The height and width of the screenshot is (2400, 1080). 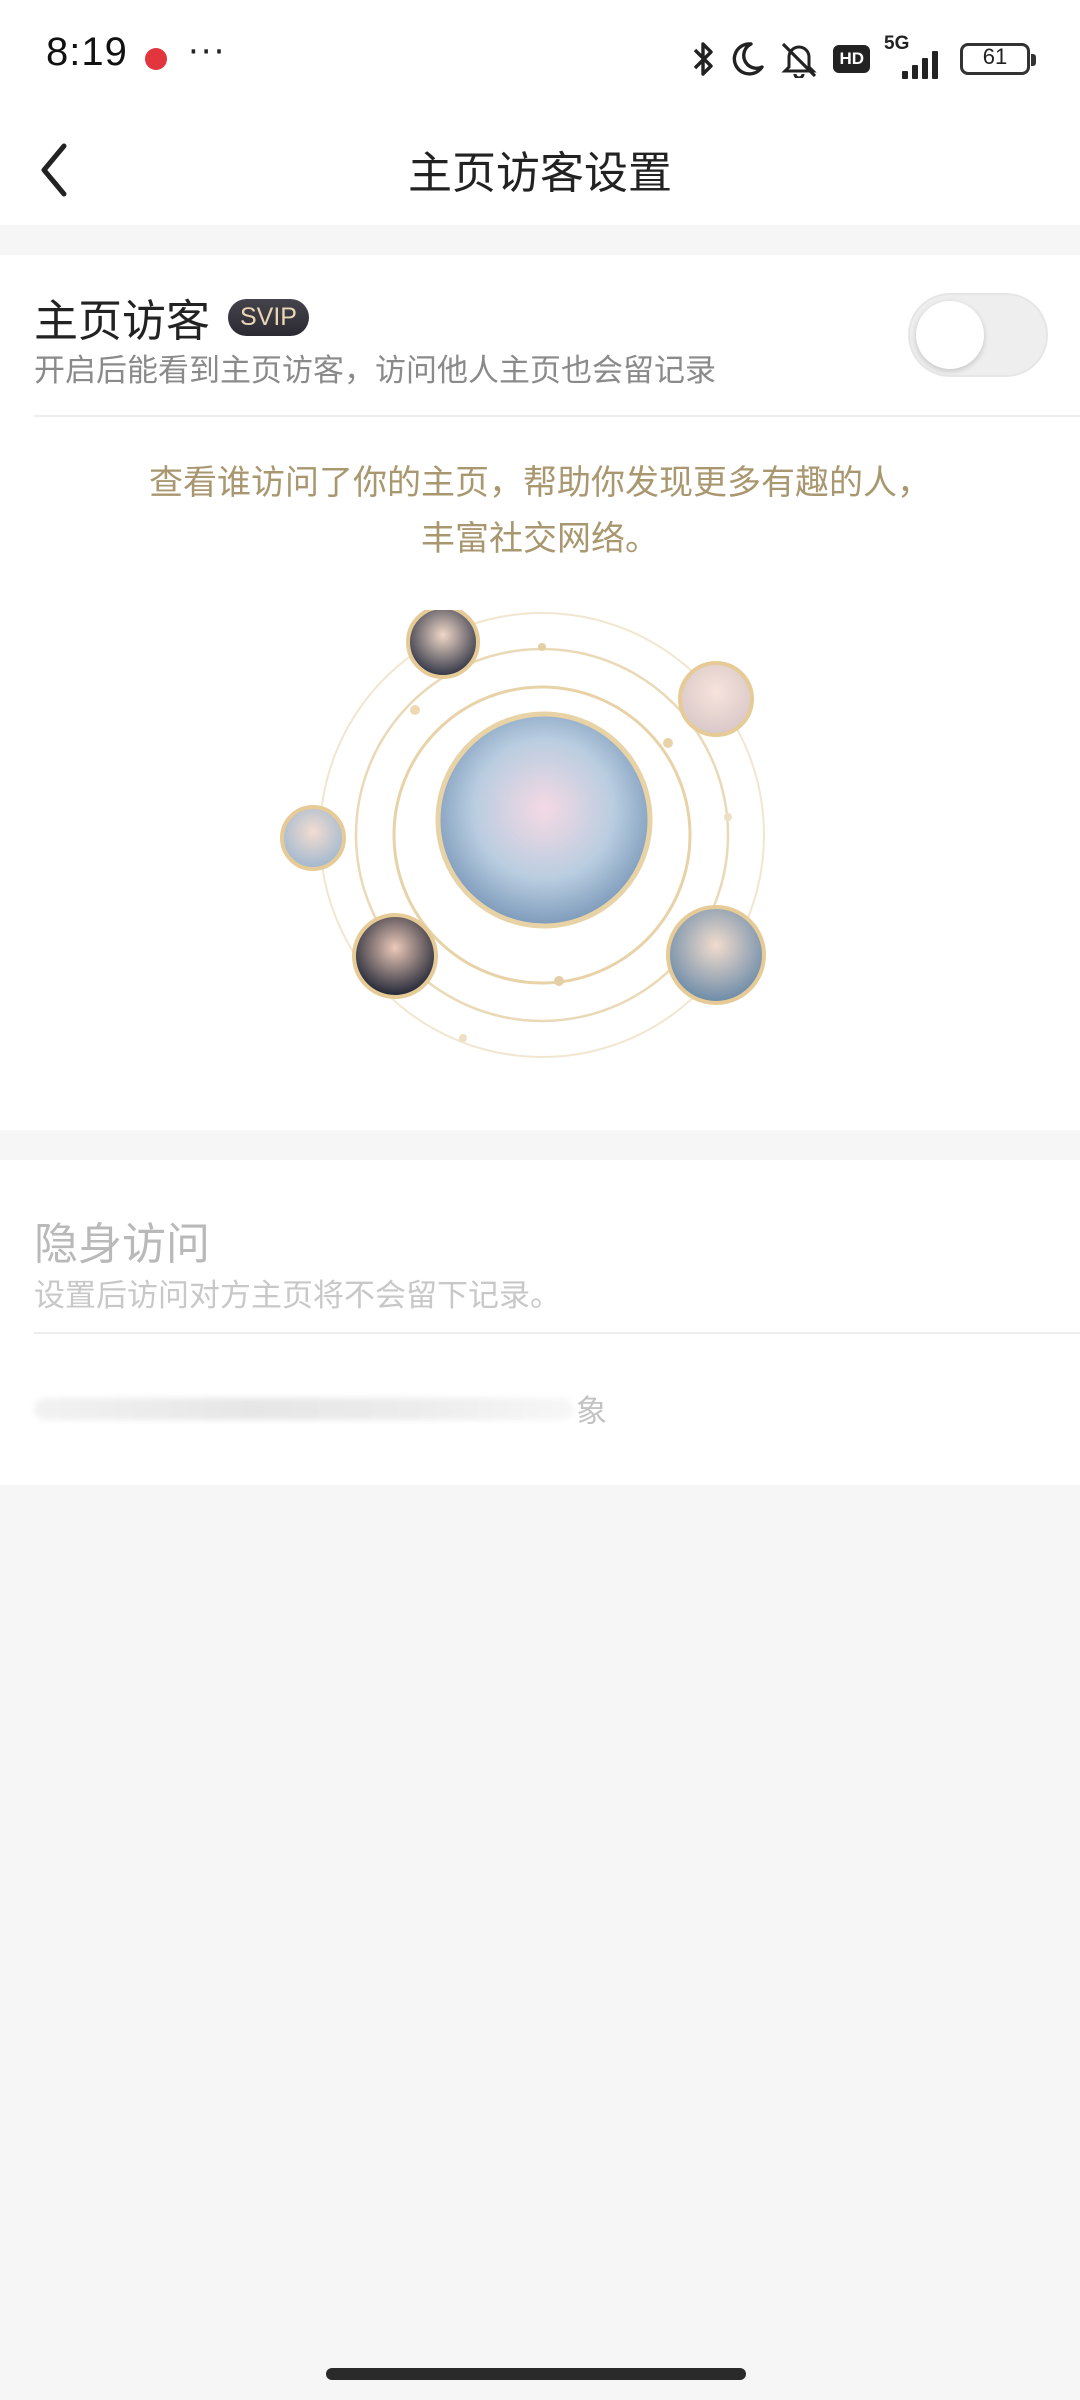 I want to click on more-notifications-indicator: ···, so click(x=207, y=52).